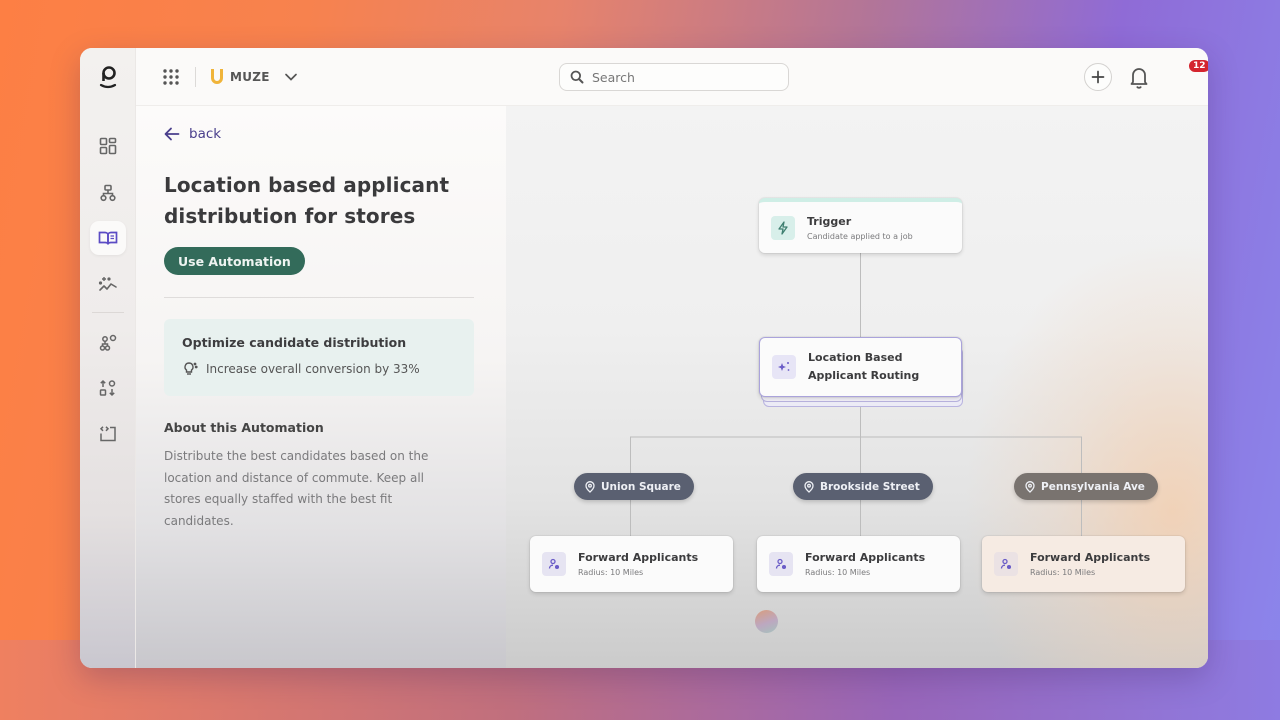 The height and width of the screenshot is (720, 1280). I want to click on routing-title: Location Based Applicant Routing, so click(864, 366).